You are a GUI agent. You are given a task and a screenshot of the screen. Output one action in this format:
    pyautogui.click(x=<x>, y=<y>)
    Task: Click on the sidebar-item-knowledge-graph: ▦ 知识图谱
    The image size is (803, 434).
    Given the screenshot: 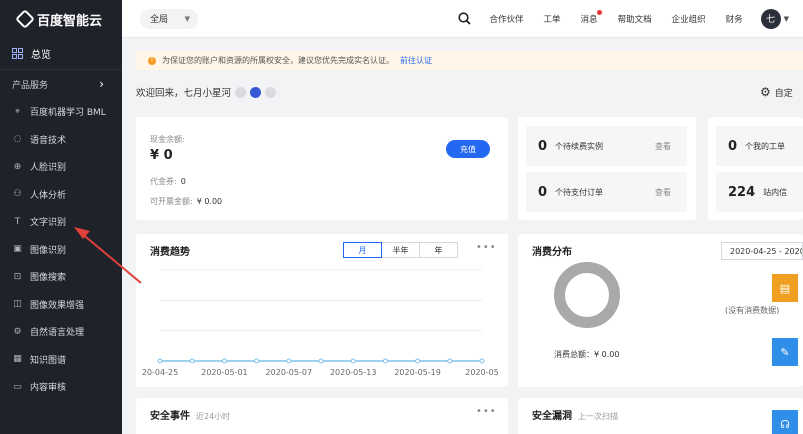 What is the action you would take?
    pyautogui.click(x=61, y=360)
    